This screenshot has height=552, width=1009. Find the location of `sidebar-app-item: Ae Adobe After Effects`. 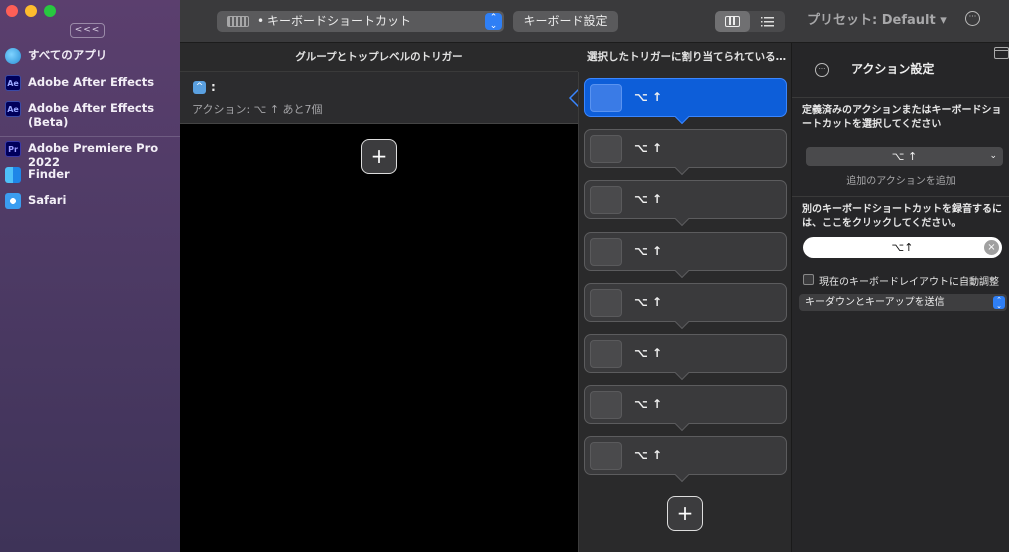

sidebar-app-item: Ae Adobe After Effects is located at coordinates (90, 83).